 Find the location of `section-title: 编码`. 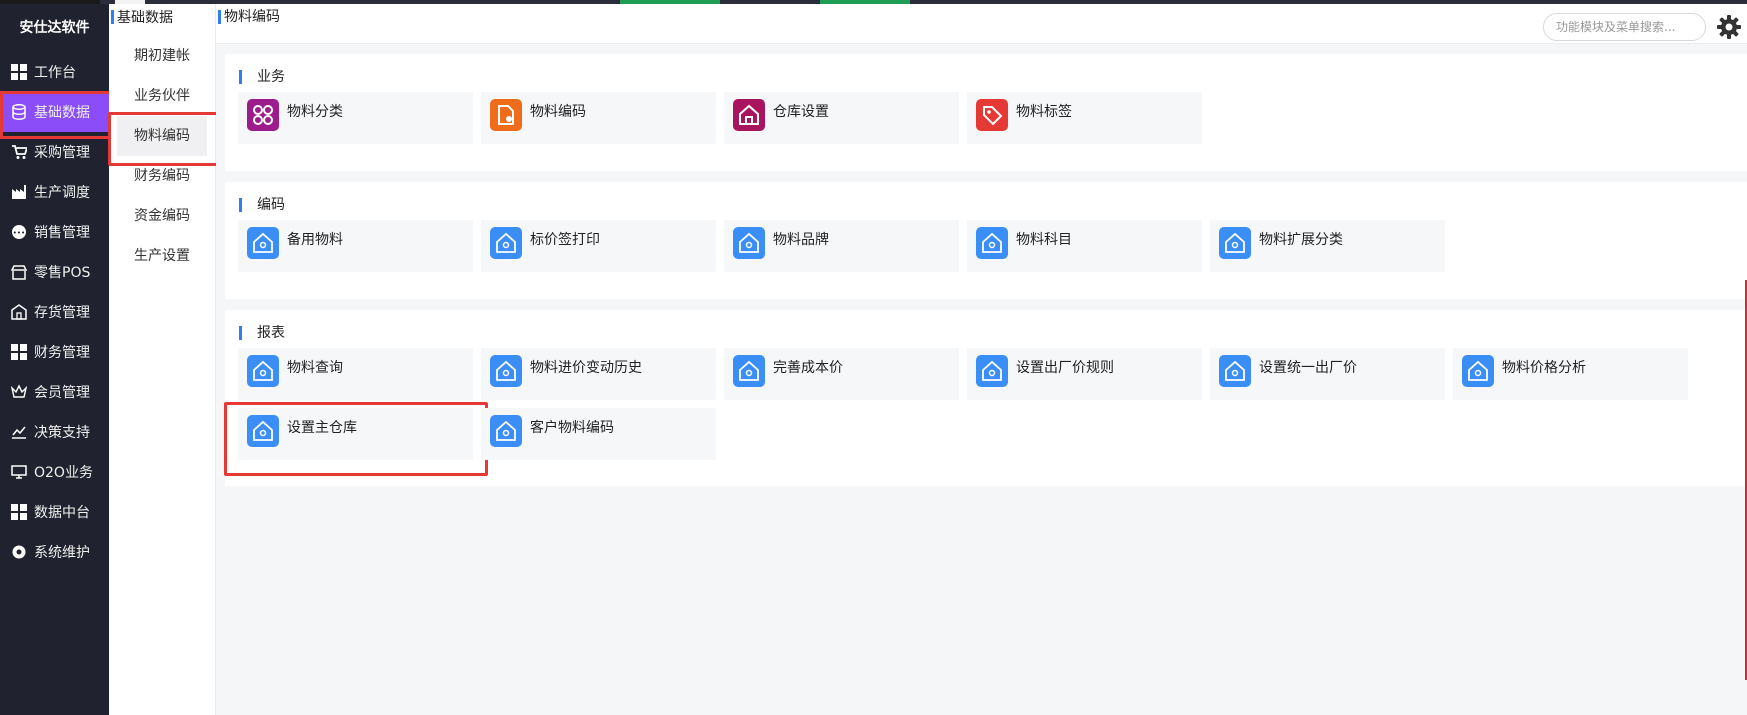

section-title: 编码 is located at coordinates (262, 205).